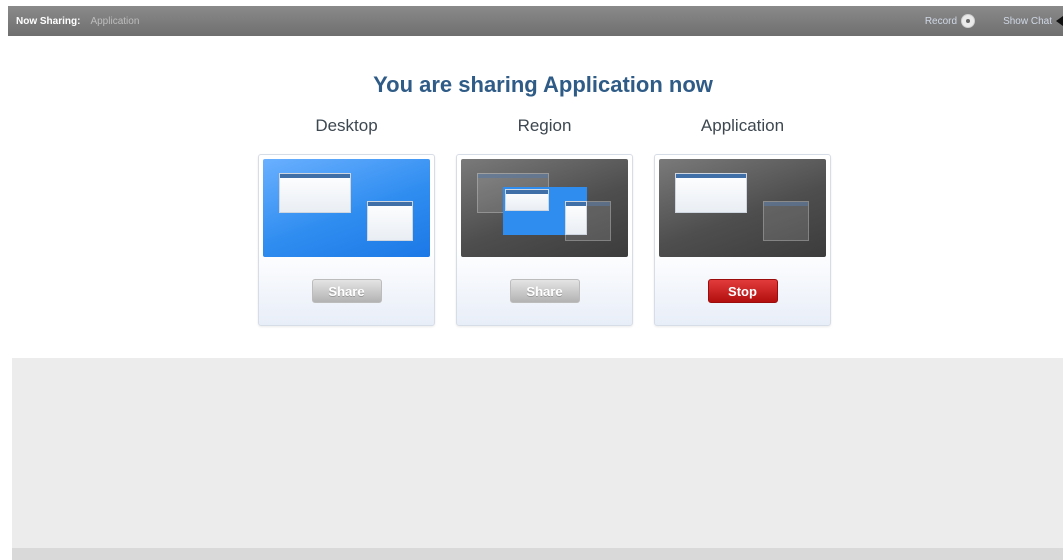 Image resolution: width=1063 pixels, height=560 pixels. I want to click on share-region-button: Share, so click(544, 291).